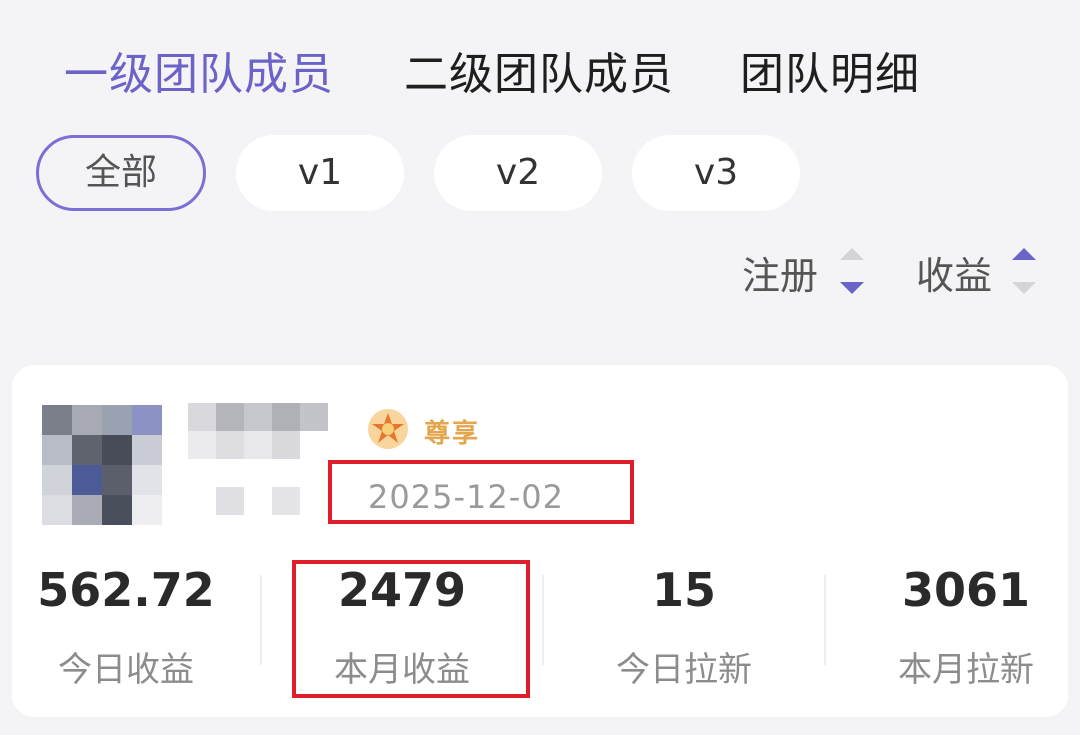 Image resolution: width=1080 pixels, height=735 pixels. Describe the element at coordinates (963, 625) in the screenshot. I see `stat-month-new: 3061 本月拉新` at that location.